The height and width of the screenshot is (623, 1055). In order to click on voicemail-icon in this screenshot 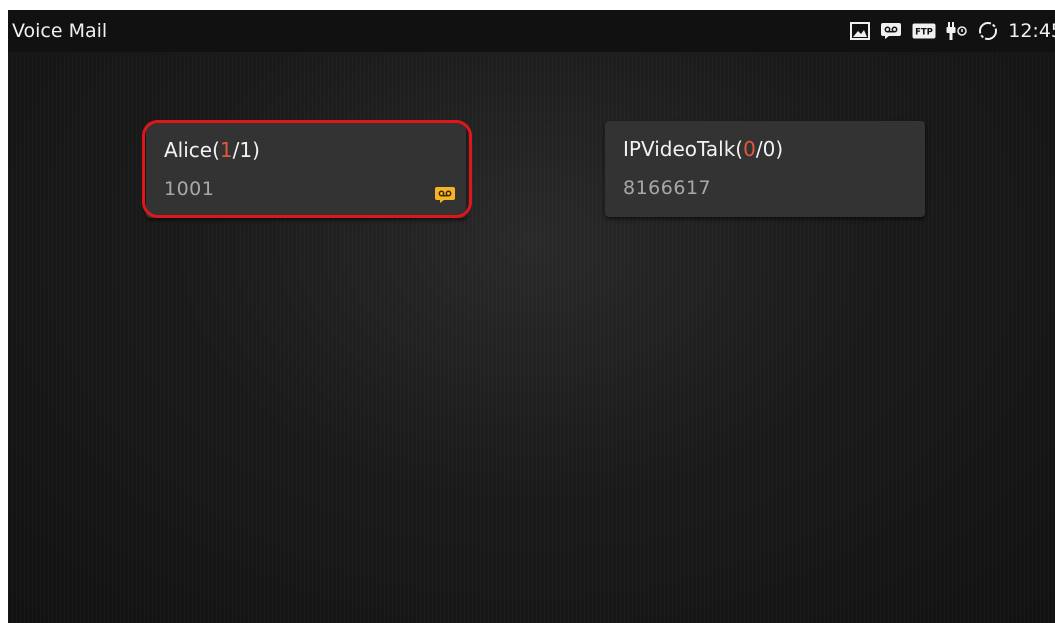, I will do `click(891, 31)`.